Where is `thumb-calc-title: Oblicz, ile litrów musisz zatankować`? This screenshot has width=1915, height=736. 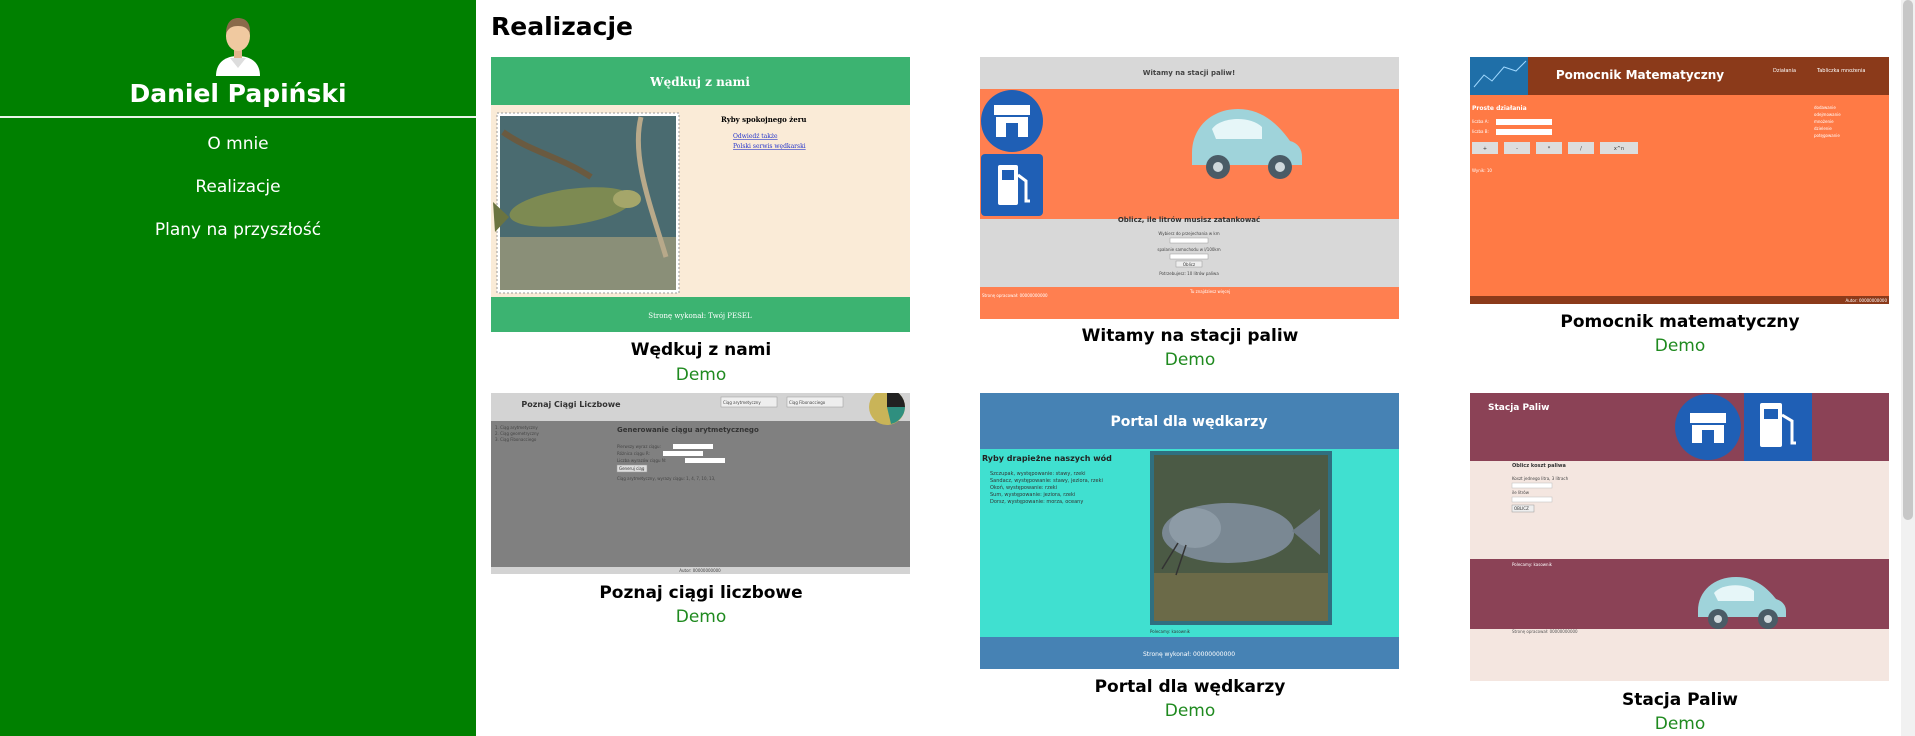
thumb-calc-title: Oblicz, ile litrów musisz zatankować is located at coordinates (1189, 220).